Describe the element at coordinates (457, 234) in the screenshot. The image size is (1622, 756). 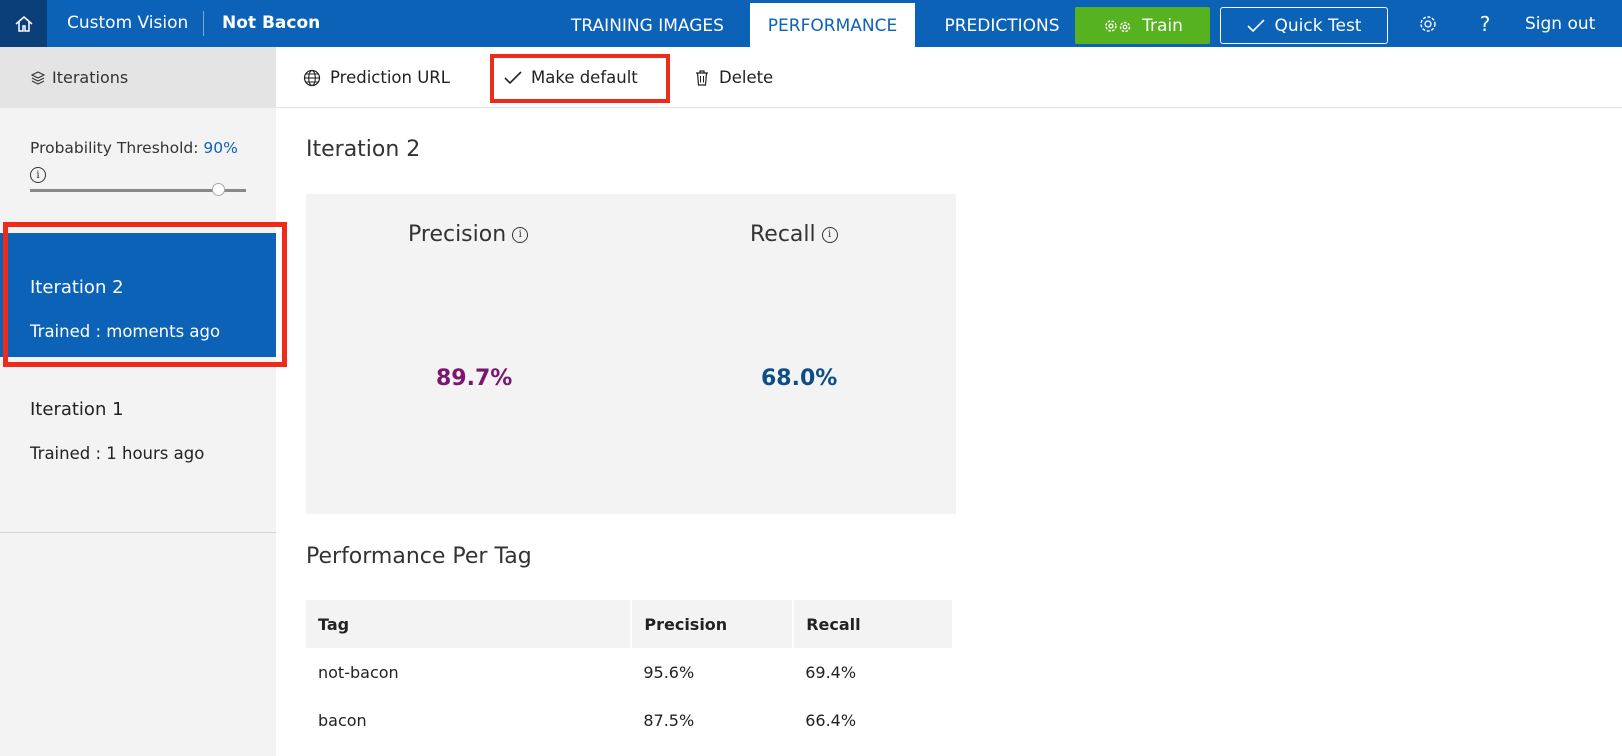
I see `precision-label-text: Precision` at that location.